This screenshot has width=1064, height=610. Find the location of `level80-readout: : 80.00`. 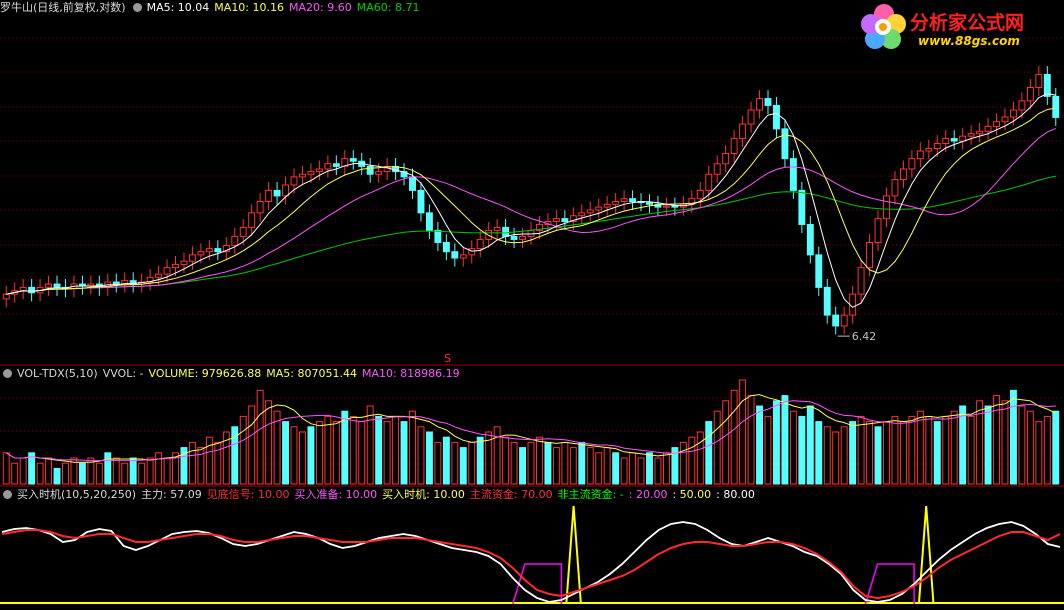

level80-readout: : 80.00 is located at coordinates (735, 494).